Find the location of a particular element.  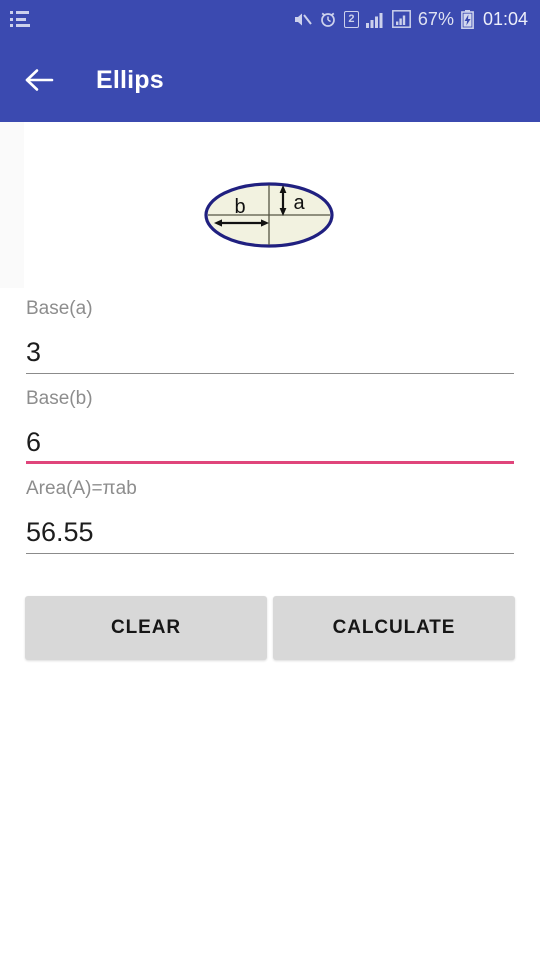

ellipse-label-b: b is located at coordinates (239, 207).